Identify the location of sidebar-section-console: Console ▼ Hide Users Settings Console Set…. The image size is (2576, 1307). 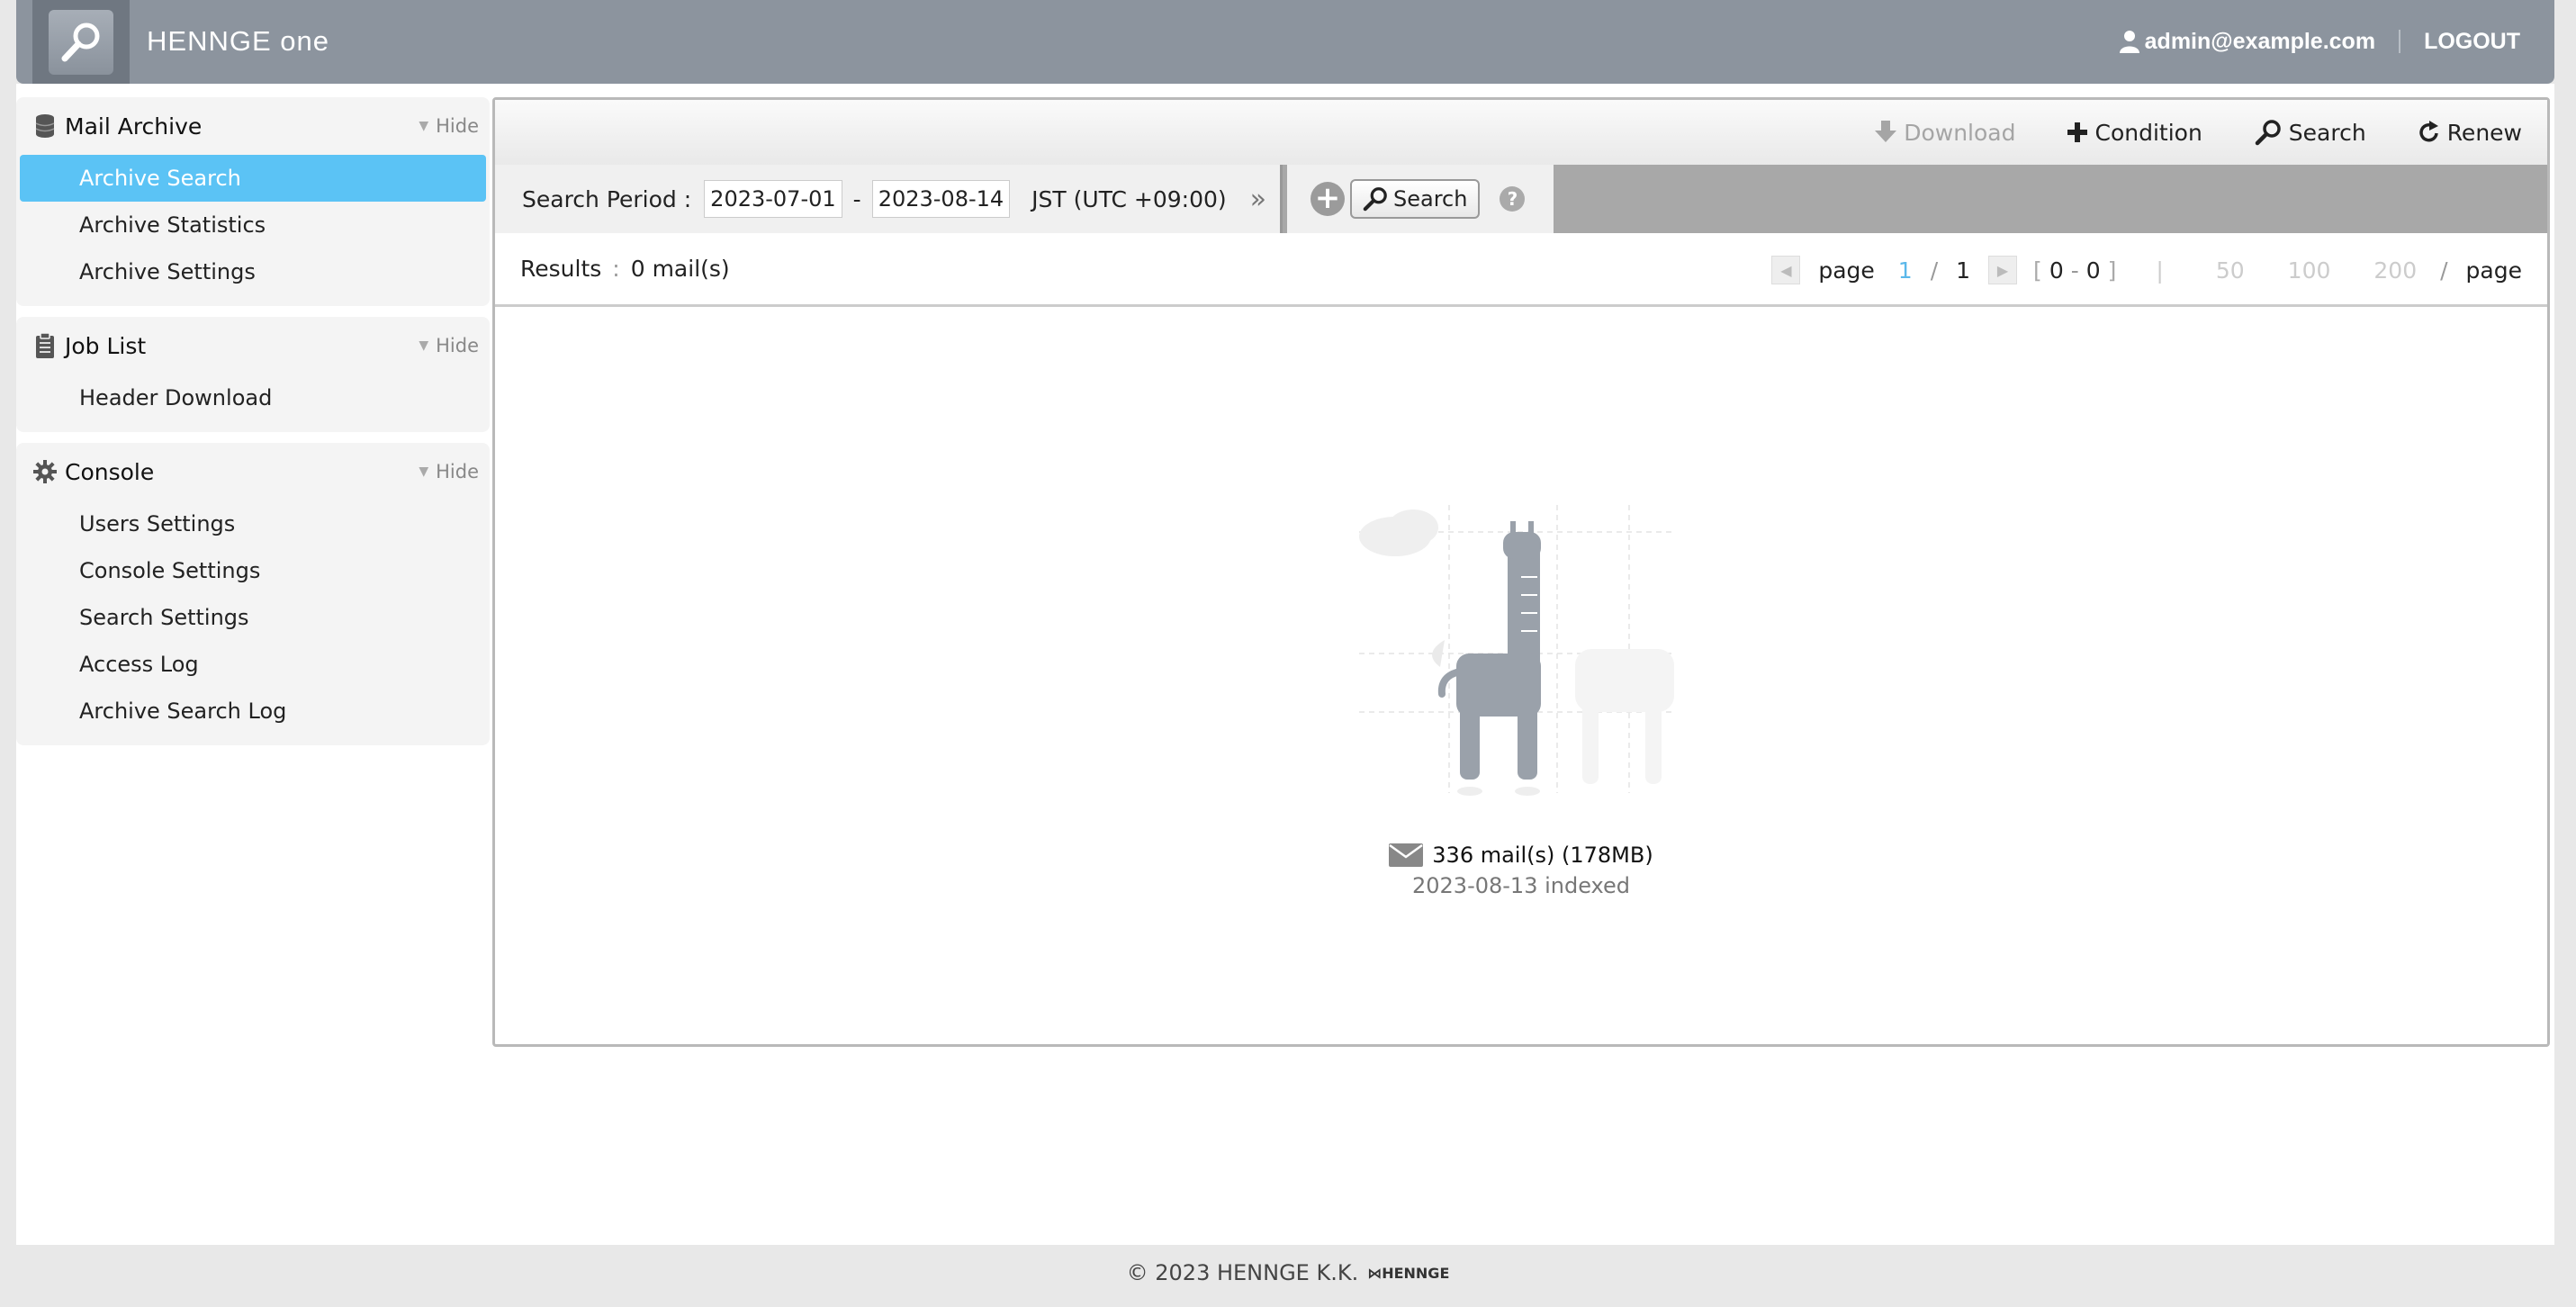
(253, 594).